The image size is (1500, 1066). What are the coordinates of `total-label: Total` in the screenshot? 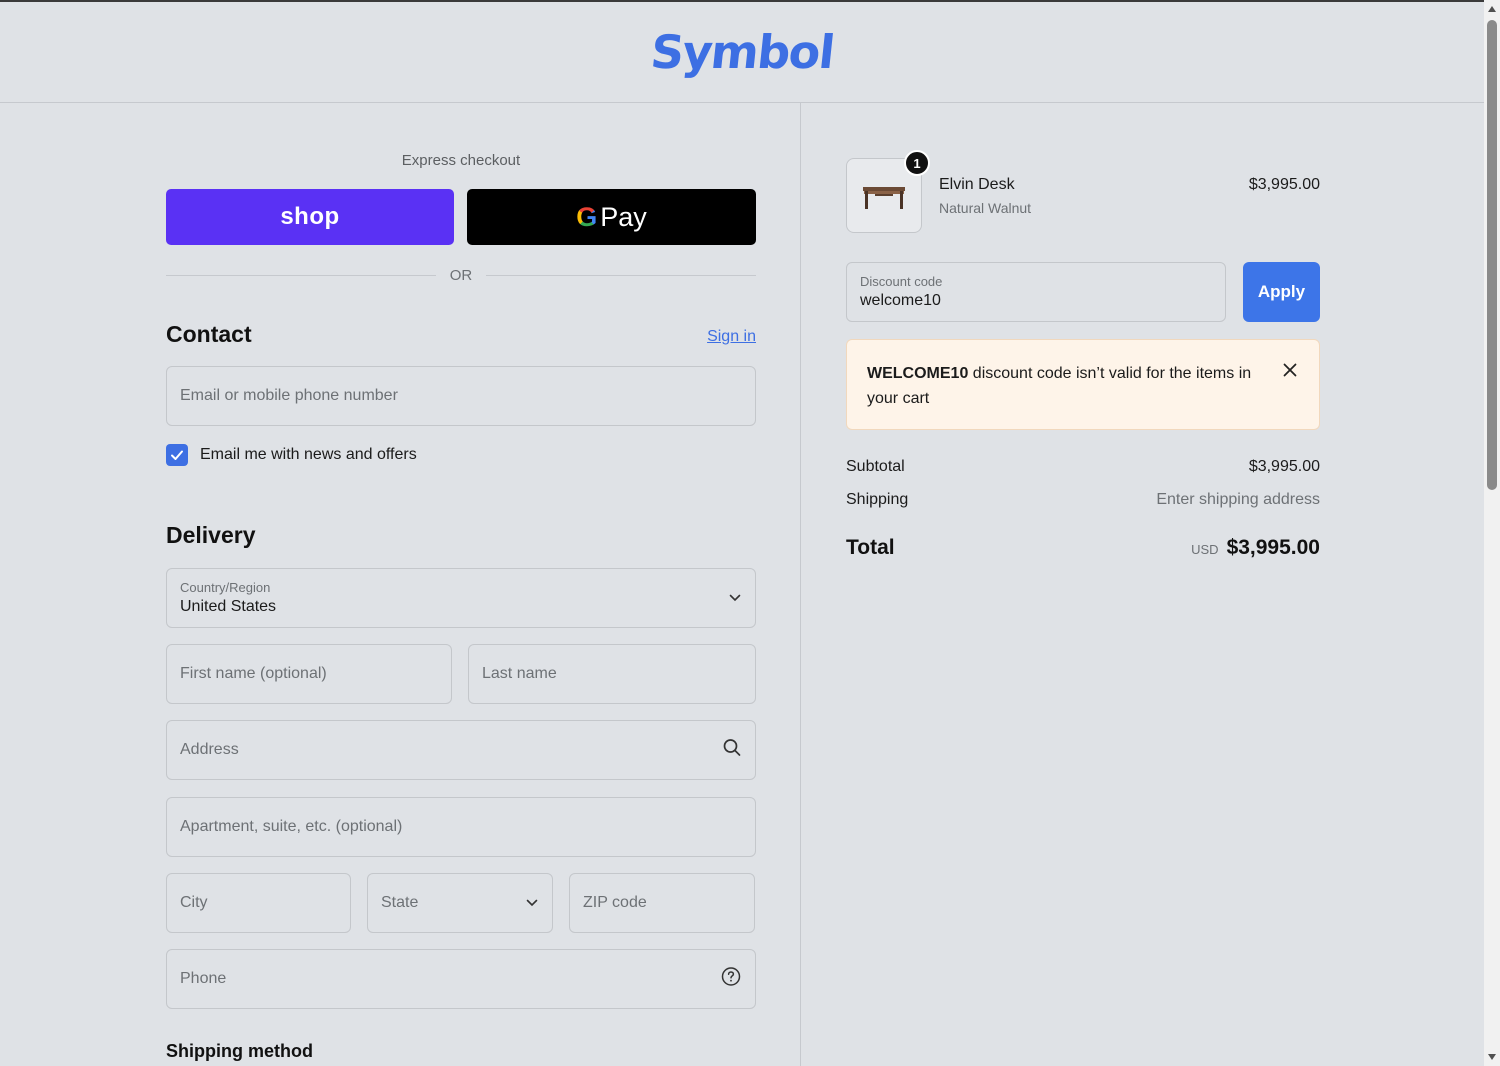 It's located at (870, 547).